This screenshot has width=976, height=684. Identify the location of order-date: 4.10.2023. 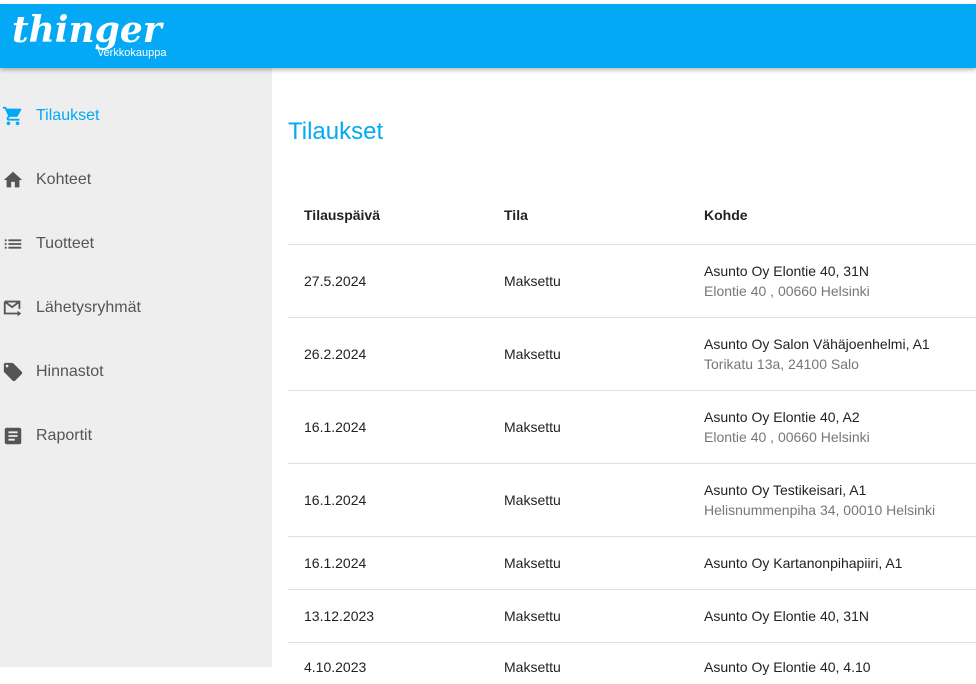
(335, 667).